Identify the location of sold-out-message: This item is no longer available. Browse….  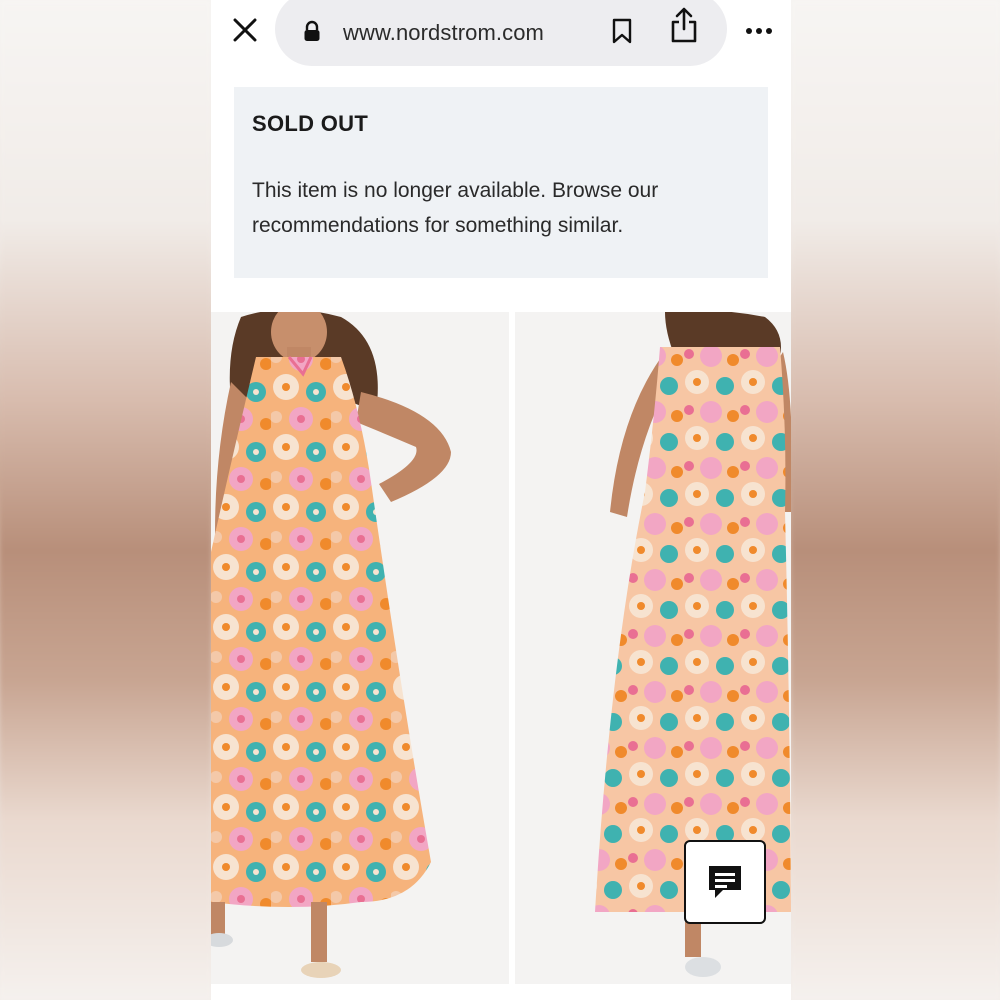
(455, 208).